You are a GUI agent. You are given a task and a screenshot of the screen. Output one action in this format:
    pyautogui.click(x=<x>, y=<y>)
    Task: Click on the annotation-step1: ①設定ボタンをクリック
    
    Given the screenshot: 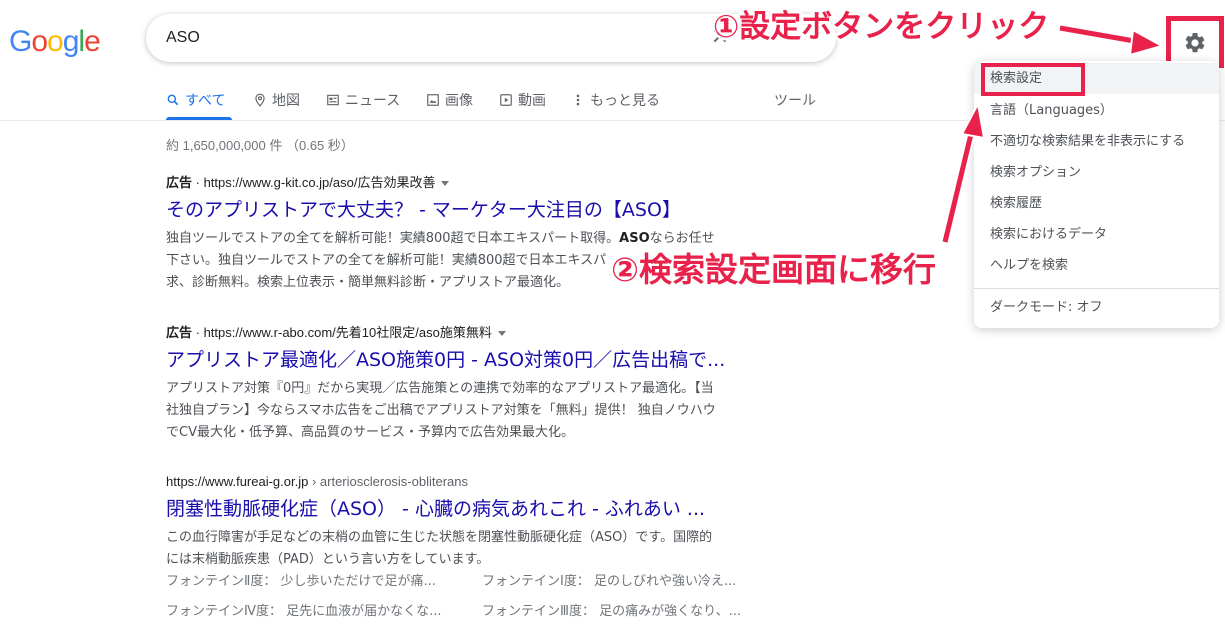 What is the action you would take?
    pyautogui.click(x=881, y=27)
    